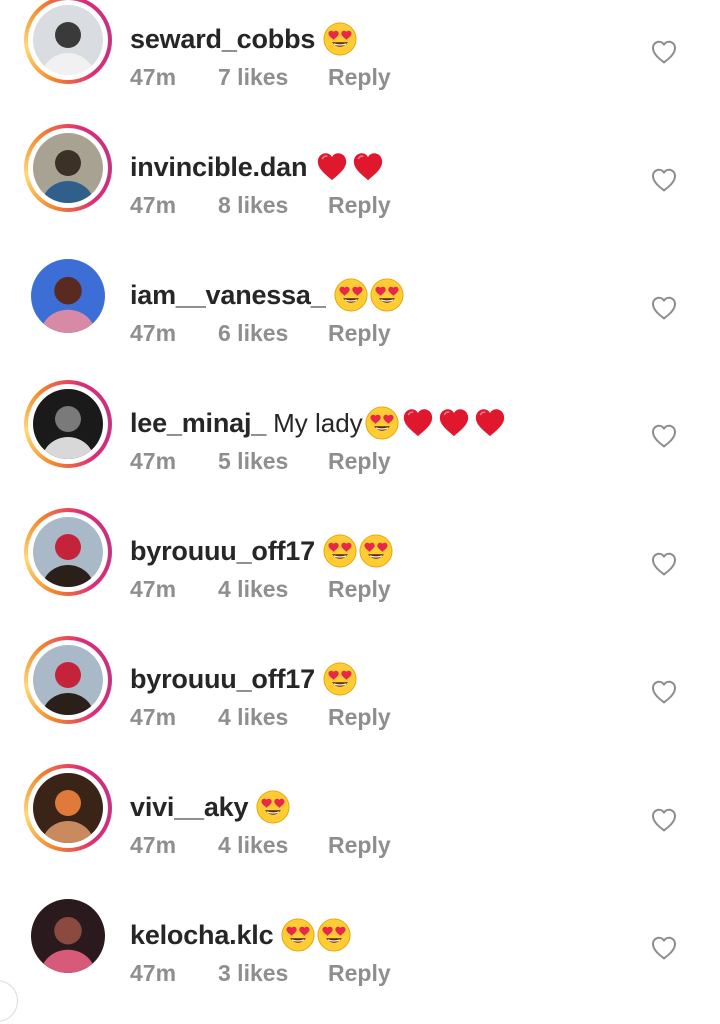  Describe the element at coordinates (273, 205) in the screenshot. I see `likes-count-link: 8 likes` at that location.